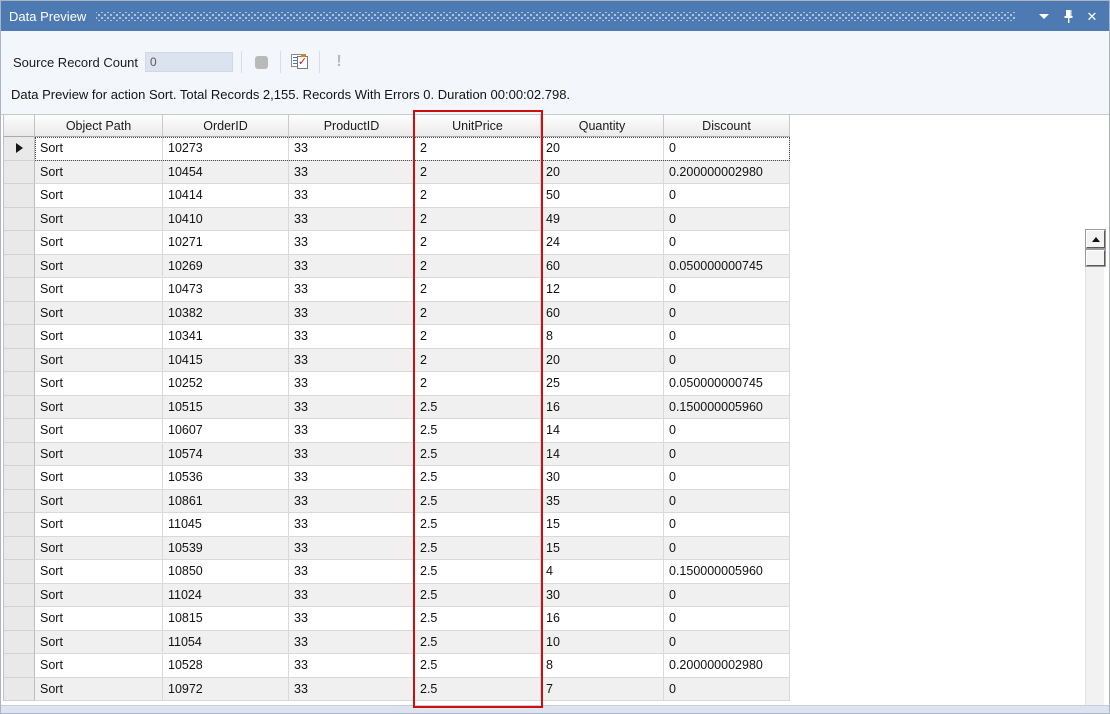 The width and height of the screenshot is (1110, 714). I want to click on stop-button, so click(261, 62).